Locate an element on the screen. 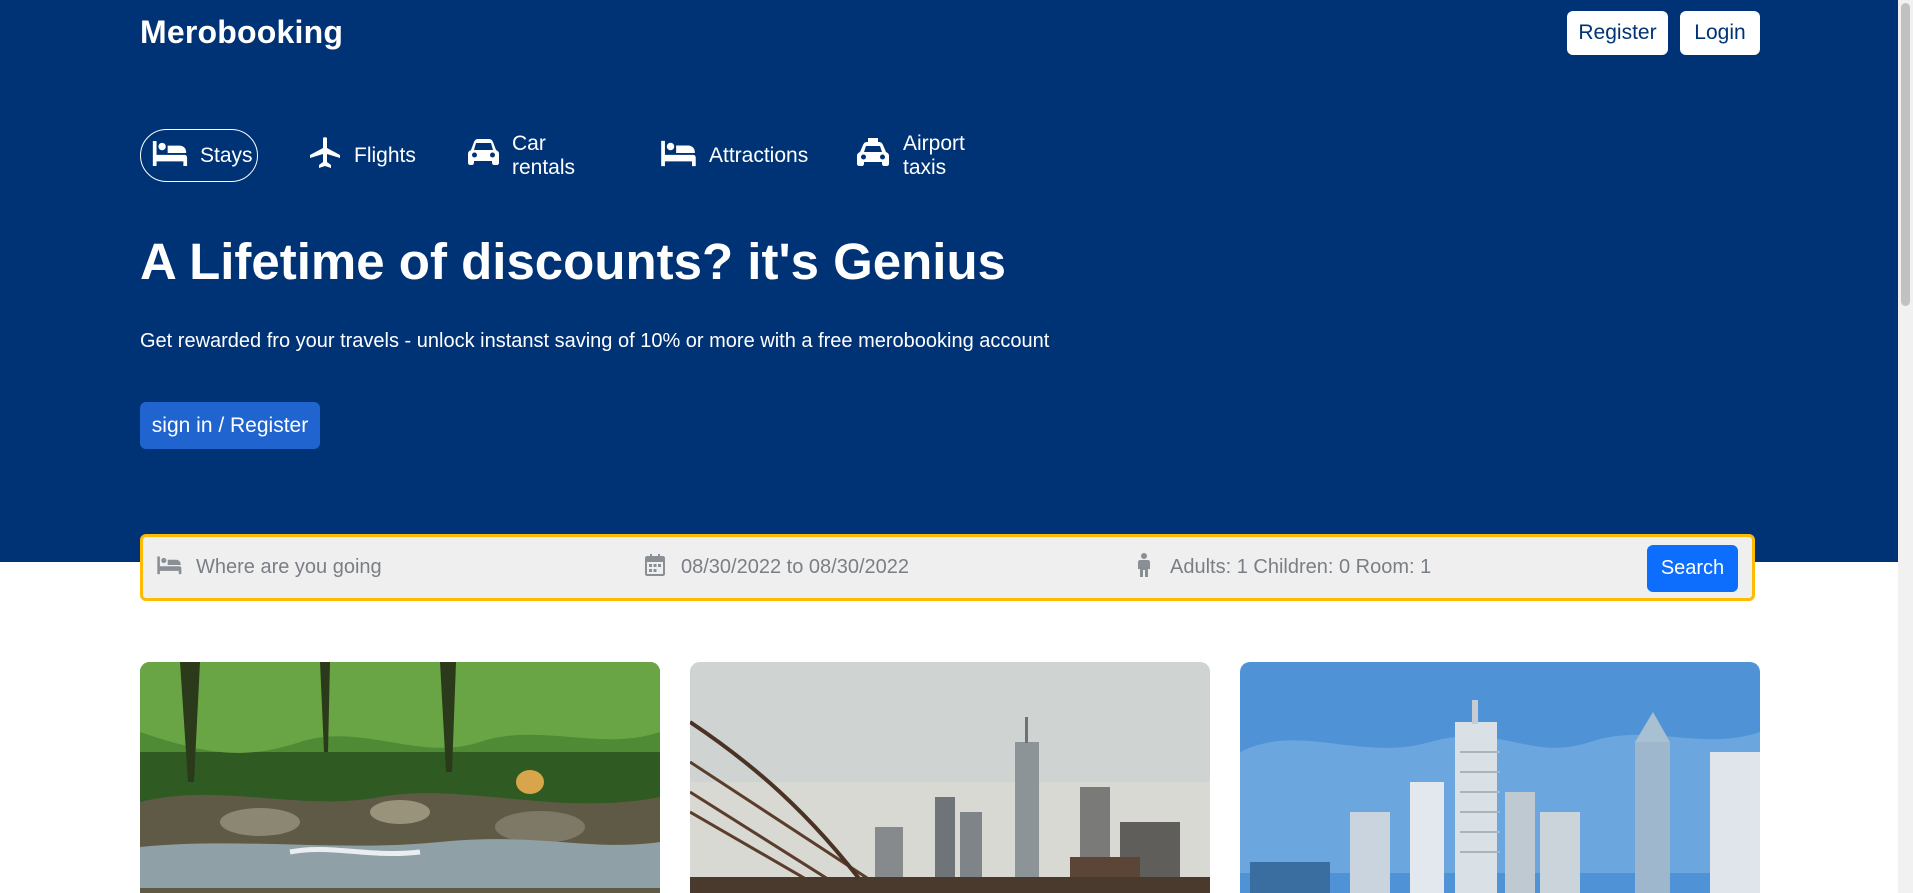  nav-item-label: Attractions is located at coordinates (759, 155).